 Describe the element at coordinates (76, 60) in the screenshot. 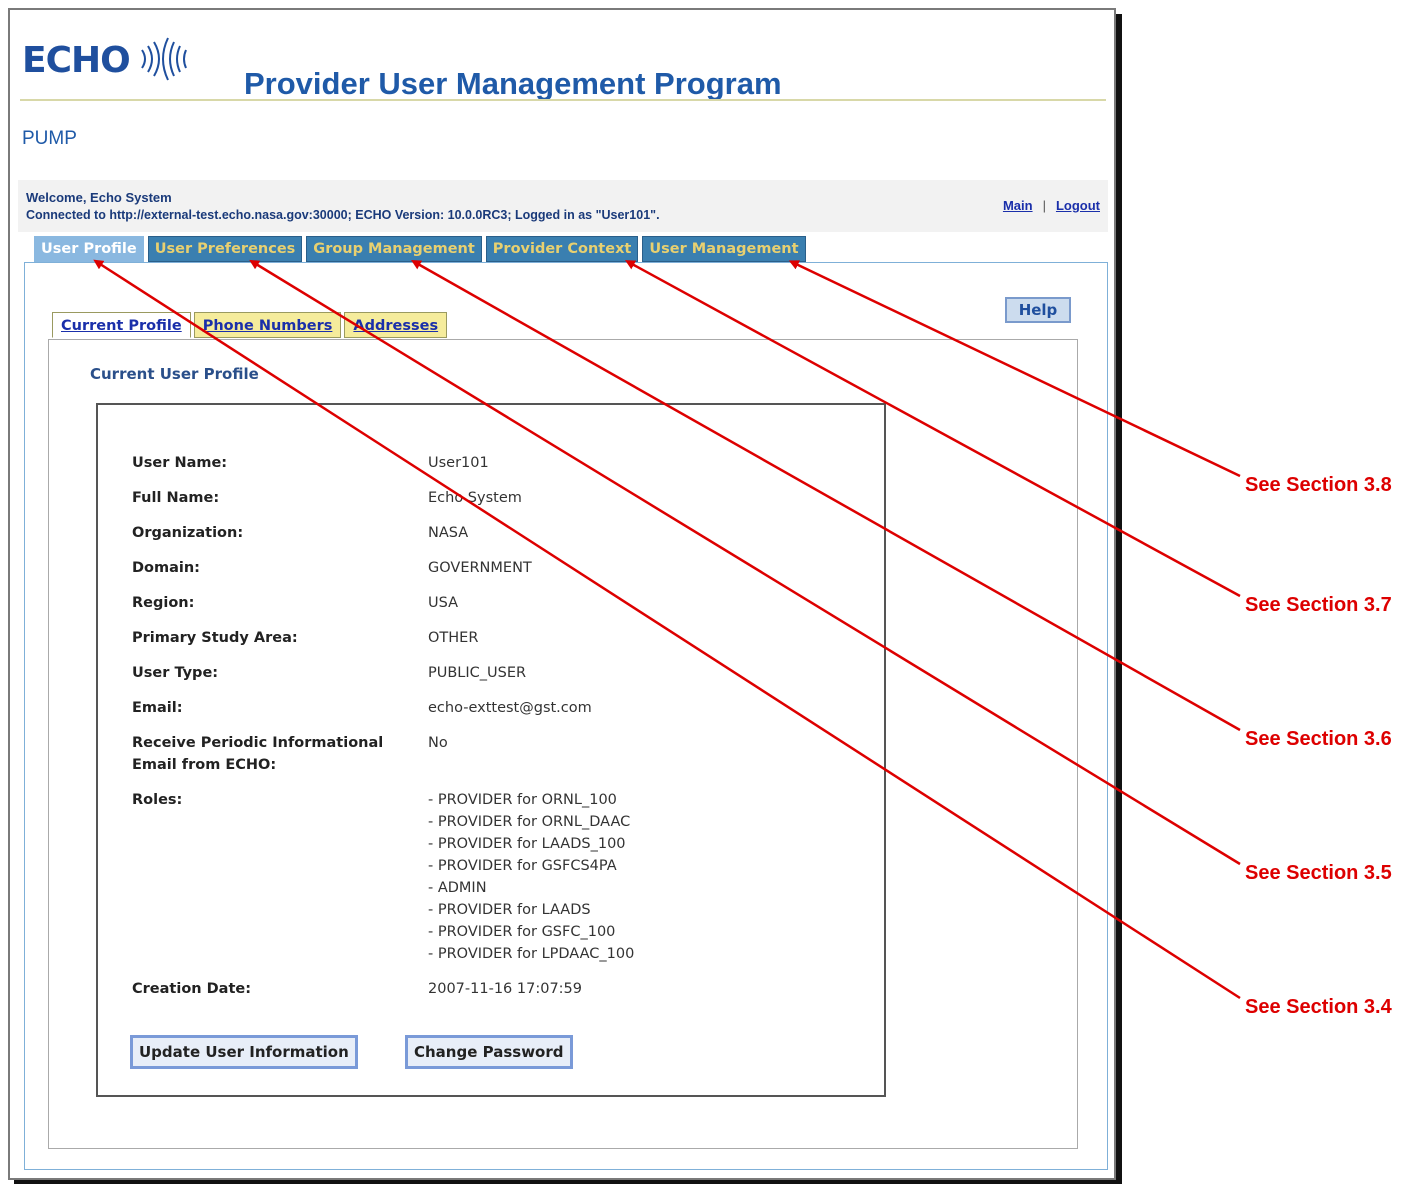

I see `echo-logo: ECHO` at that location.